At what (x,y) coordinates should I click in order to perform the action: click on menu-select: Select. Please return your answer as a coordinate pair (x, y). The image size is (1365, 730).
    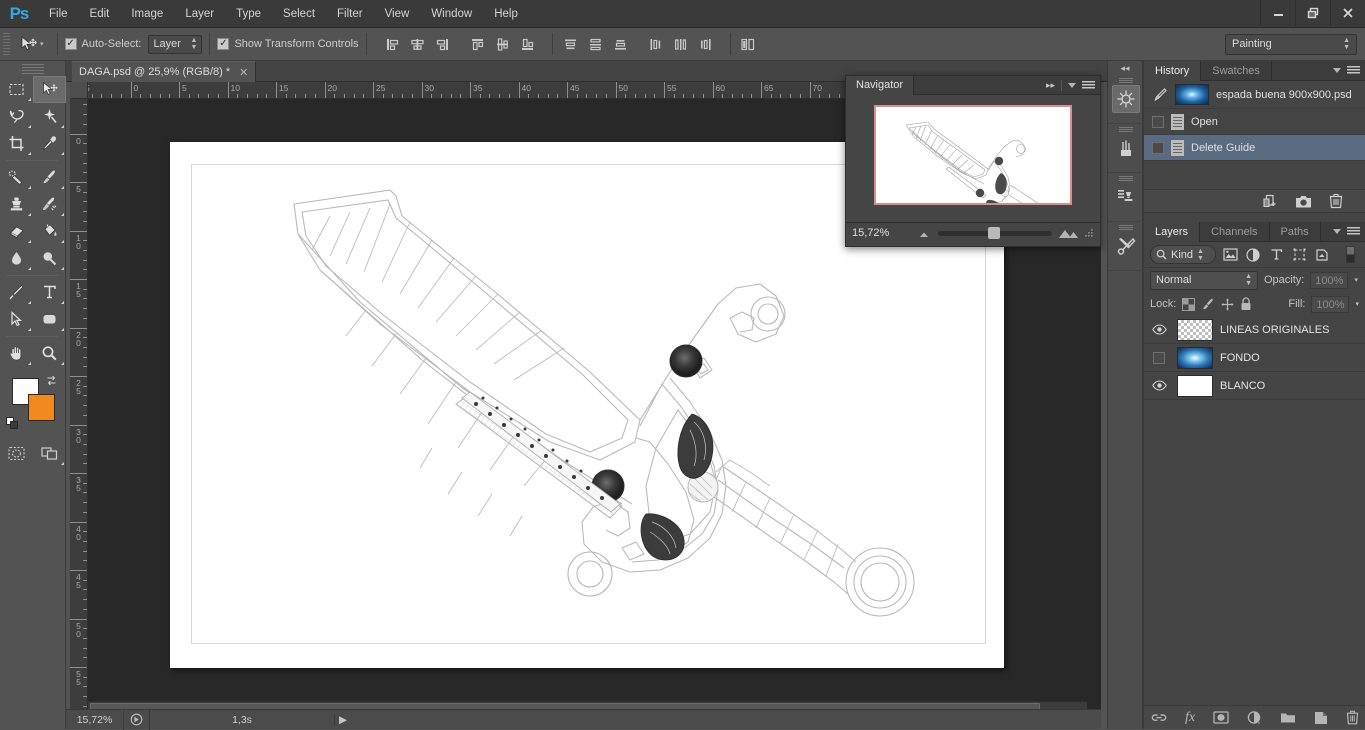
    Looking at the image, I should click on (299, 14).